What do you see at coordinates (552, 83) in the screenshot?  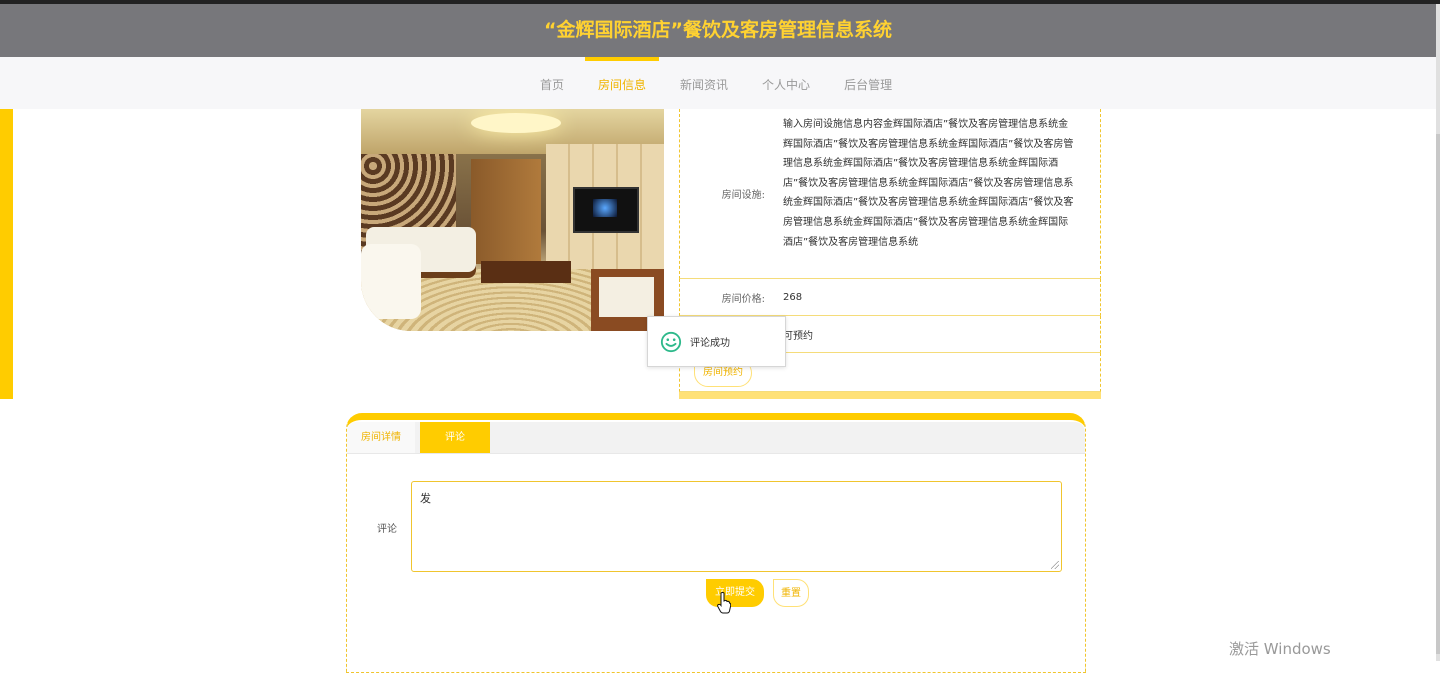 I see `nav-home: 首页` at bounding box center [552, 83].